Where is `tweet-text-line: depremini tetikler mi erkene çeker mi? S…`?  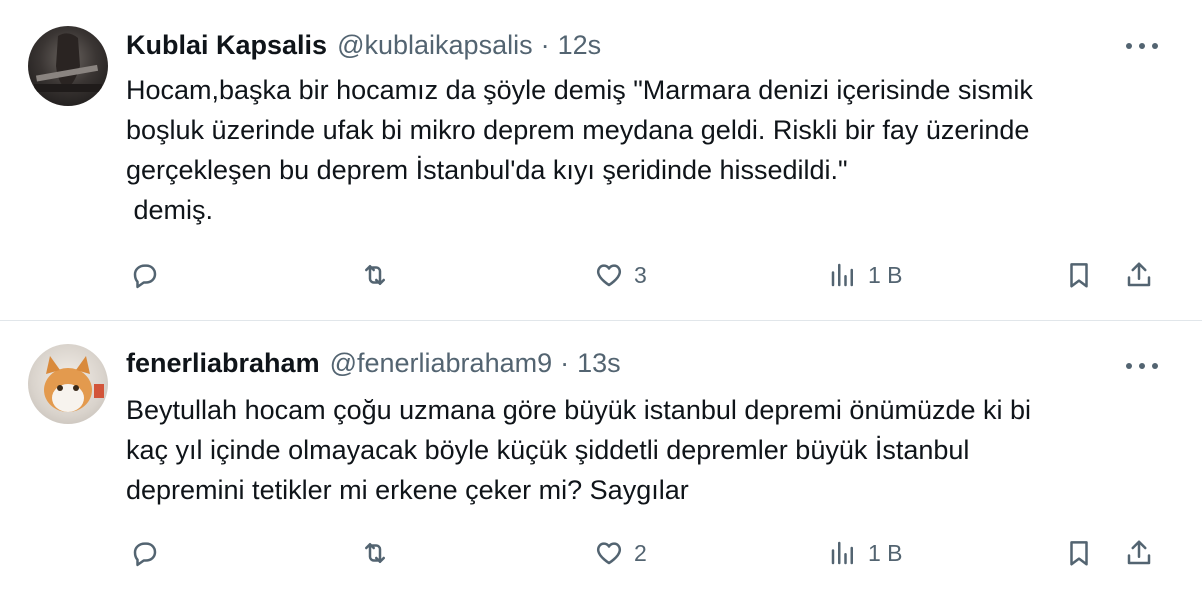
tweet-text-line: depremini tetikler mi erkene çeker mi? S… is located at coordinates (407, 490).